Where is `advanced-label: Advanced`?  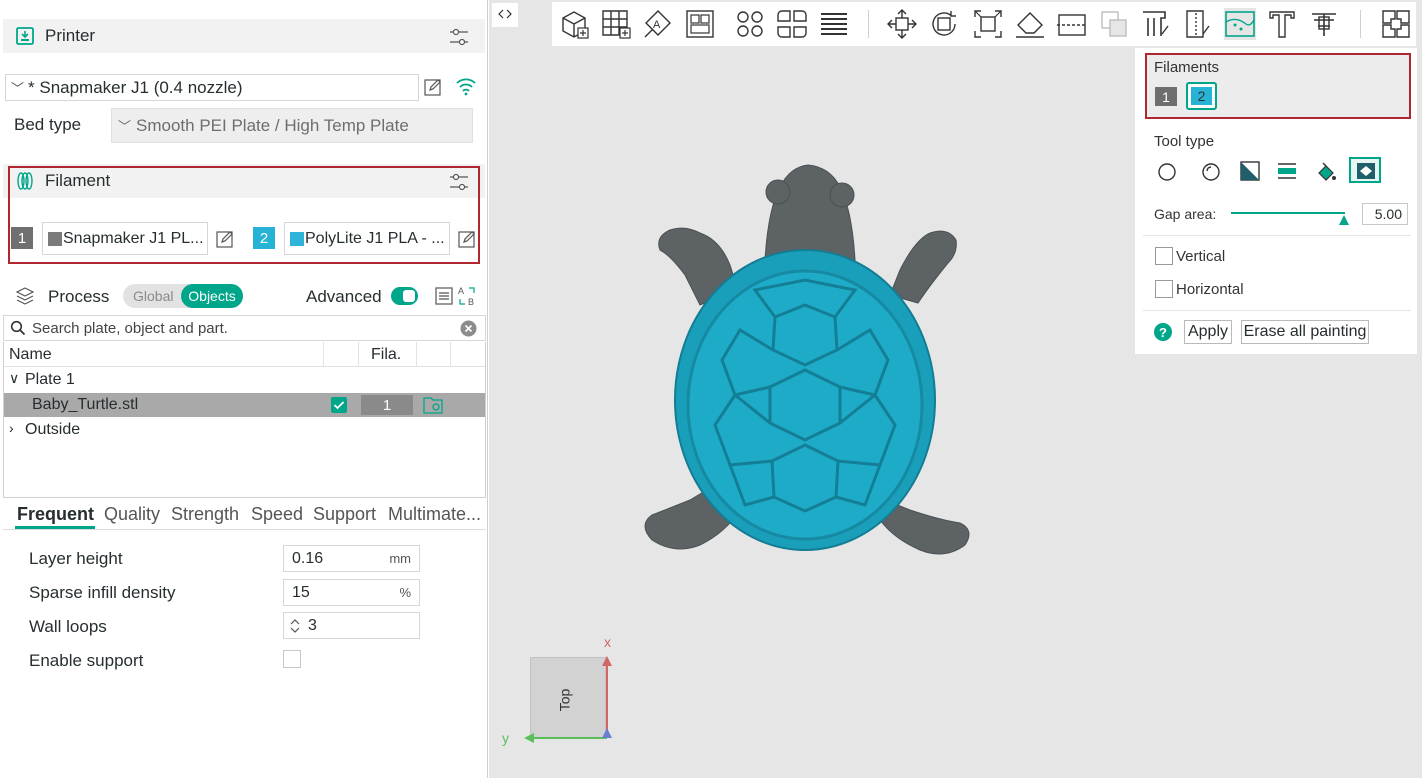 advanced-label: Advanced is located at coordinates (344, 296).